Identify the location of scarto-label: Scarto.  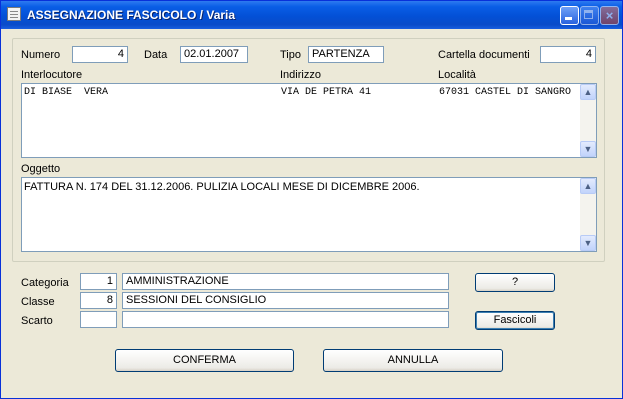
(37, 321).